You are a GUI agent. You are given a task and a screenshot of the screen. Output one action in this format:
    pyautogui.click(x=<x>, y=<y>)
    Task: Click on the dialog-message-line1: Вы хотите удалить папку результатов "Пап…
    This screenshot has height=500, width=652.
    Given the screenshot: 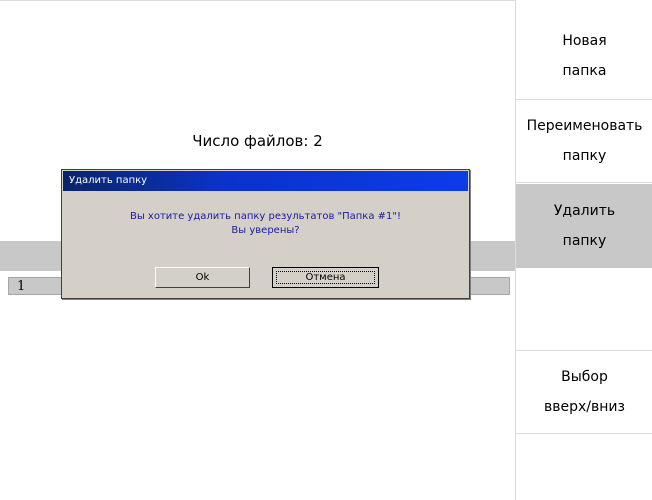 What is the action you would take?
    pyautogui.click(x=265, y=216)
    